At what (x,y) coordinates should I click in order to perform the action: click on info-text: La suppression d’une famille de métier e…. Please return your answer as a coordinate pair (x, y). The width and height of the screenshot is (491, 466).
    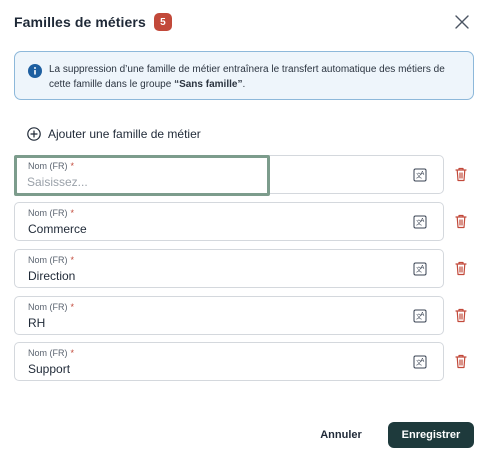
    Looking at the image, I should click on (247, 77).